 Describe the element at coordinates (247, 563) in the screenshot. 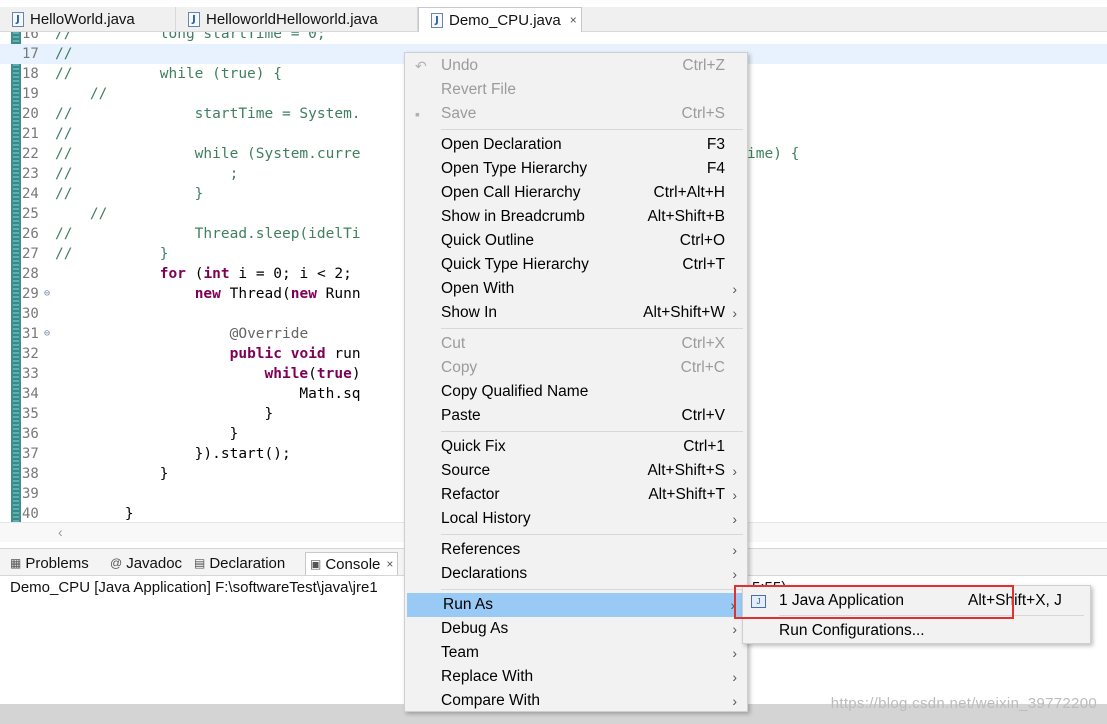

I see `tab-label: Declaration` at that location.